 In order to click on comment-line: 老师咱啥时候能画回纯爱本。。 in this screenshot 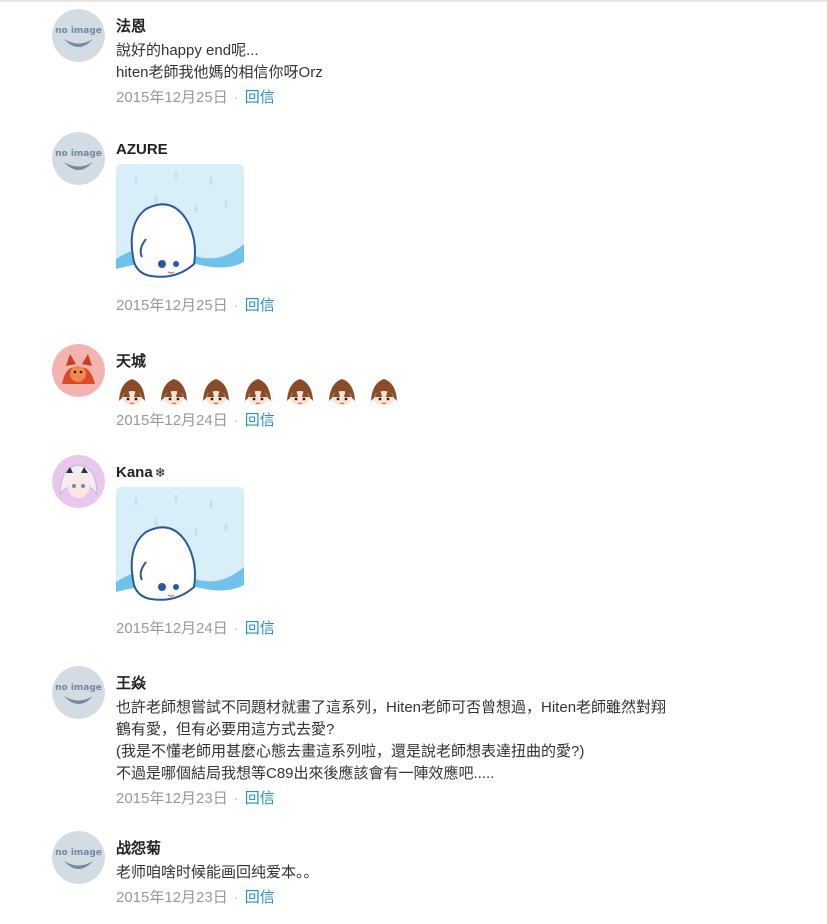, I will do `click(217, 872)`.